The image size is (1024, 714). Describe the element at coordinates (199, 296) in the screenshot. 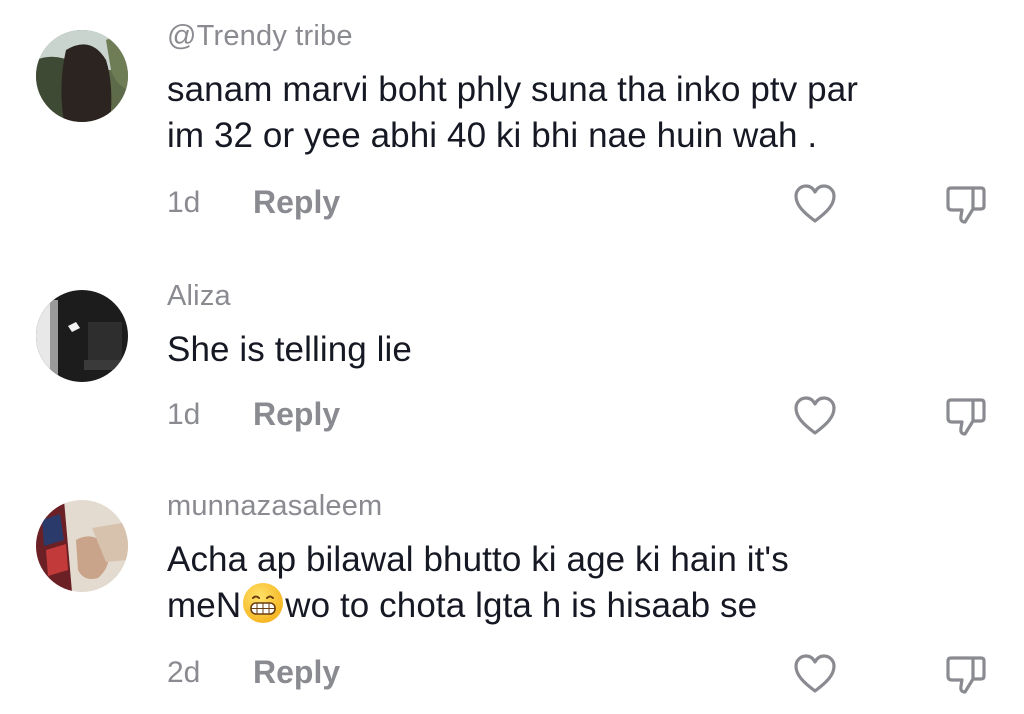

I see `comment-username: Aliza` at that location.